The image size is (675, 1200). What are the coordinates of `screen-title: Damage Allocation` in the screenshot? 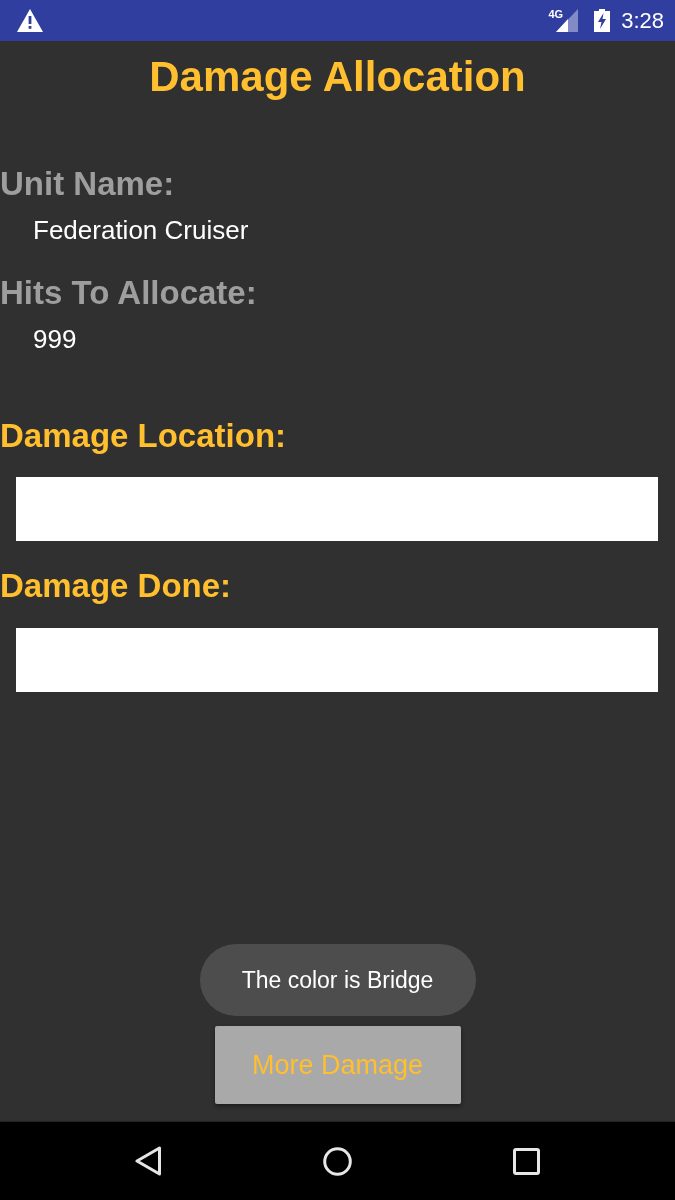 It's located at (337, 77).